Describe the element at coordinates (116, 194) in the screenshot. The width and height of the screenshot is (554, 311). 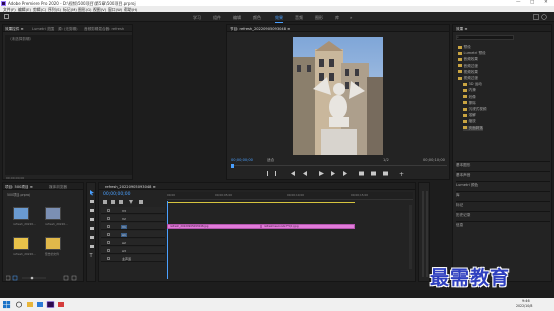
I see `timeline-timecode: 00;00;00;00` at that location.